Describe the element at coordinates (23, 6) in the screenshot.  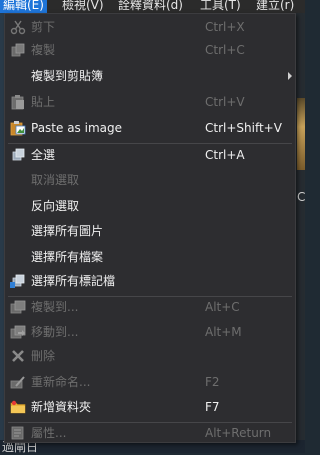
I see `menubar-edit: 編輯(E)` at that location.